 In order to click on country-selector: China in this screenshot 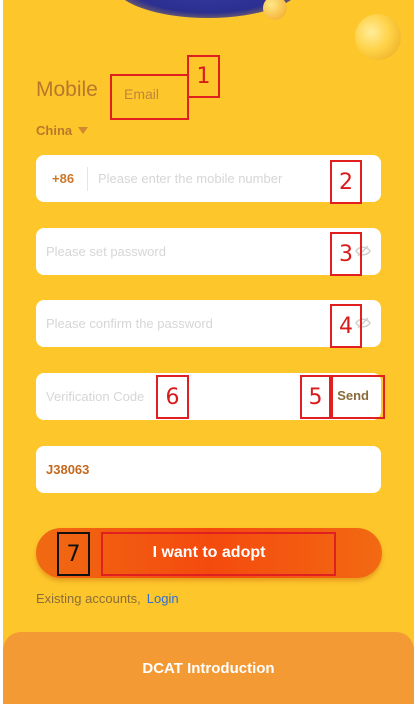, I will do `click(62, 130)`.